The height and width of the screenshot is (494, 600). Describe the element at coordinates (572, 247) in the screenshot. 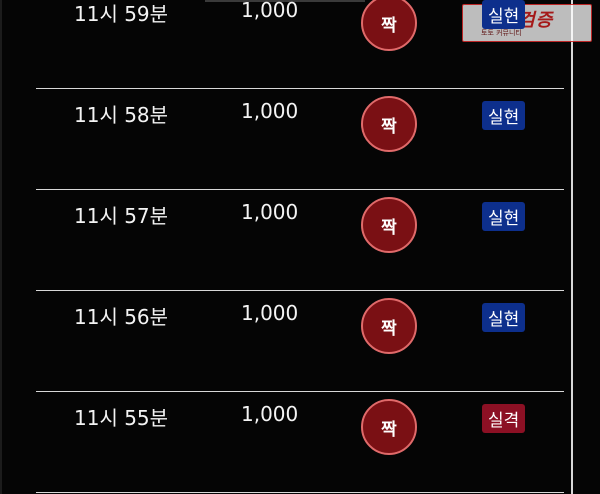

I see `frame-right-border` at that location.